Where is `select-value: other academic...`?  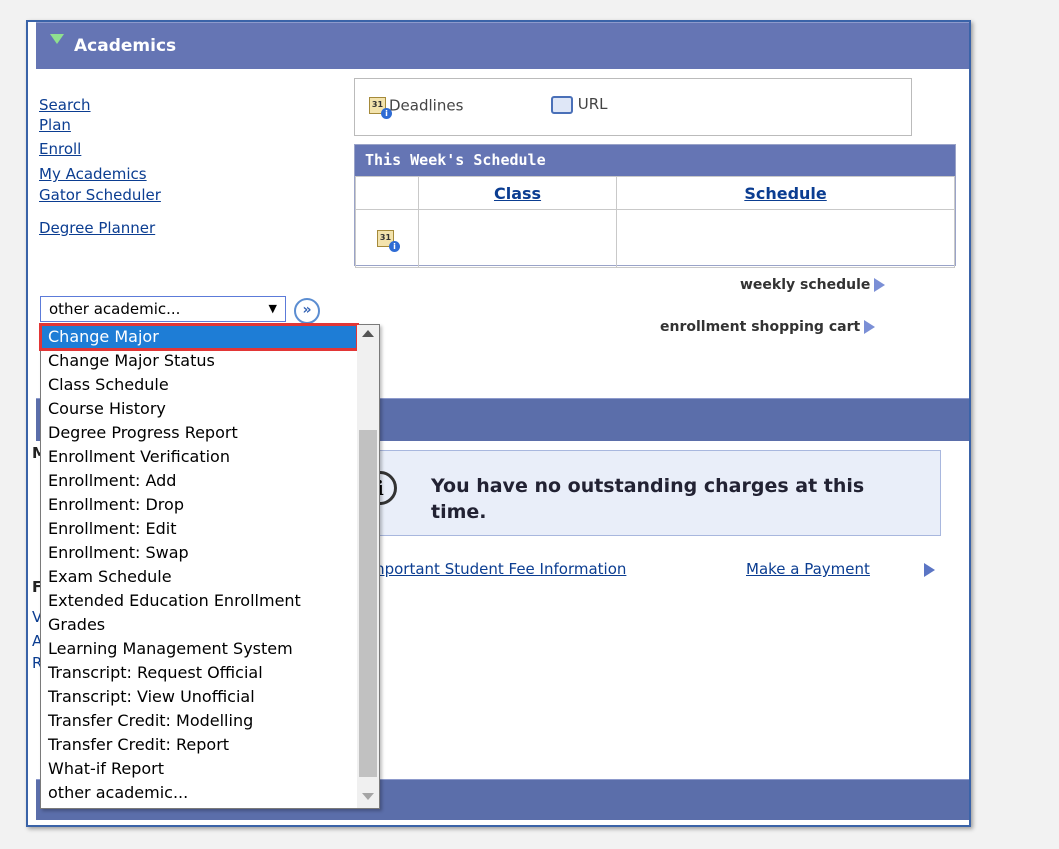
select-value: other academic... is located at coordinates (115, 309).